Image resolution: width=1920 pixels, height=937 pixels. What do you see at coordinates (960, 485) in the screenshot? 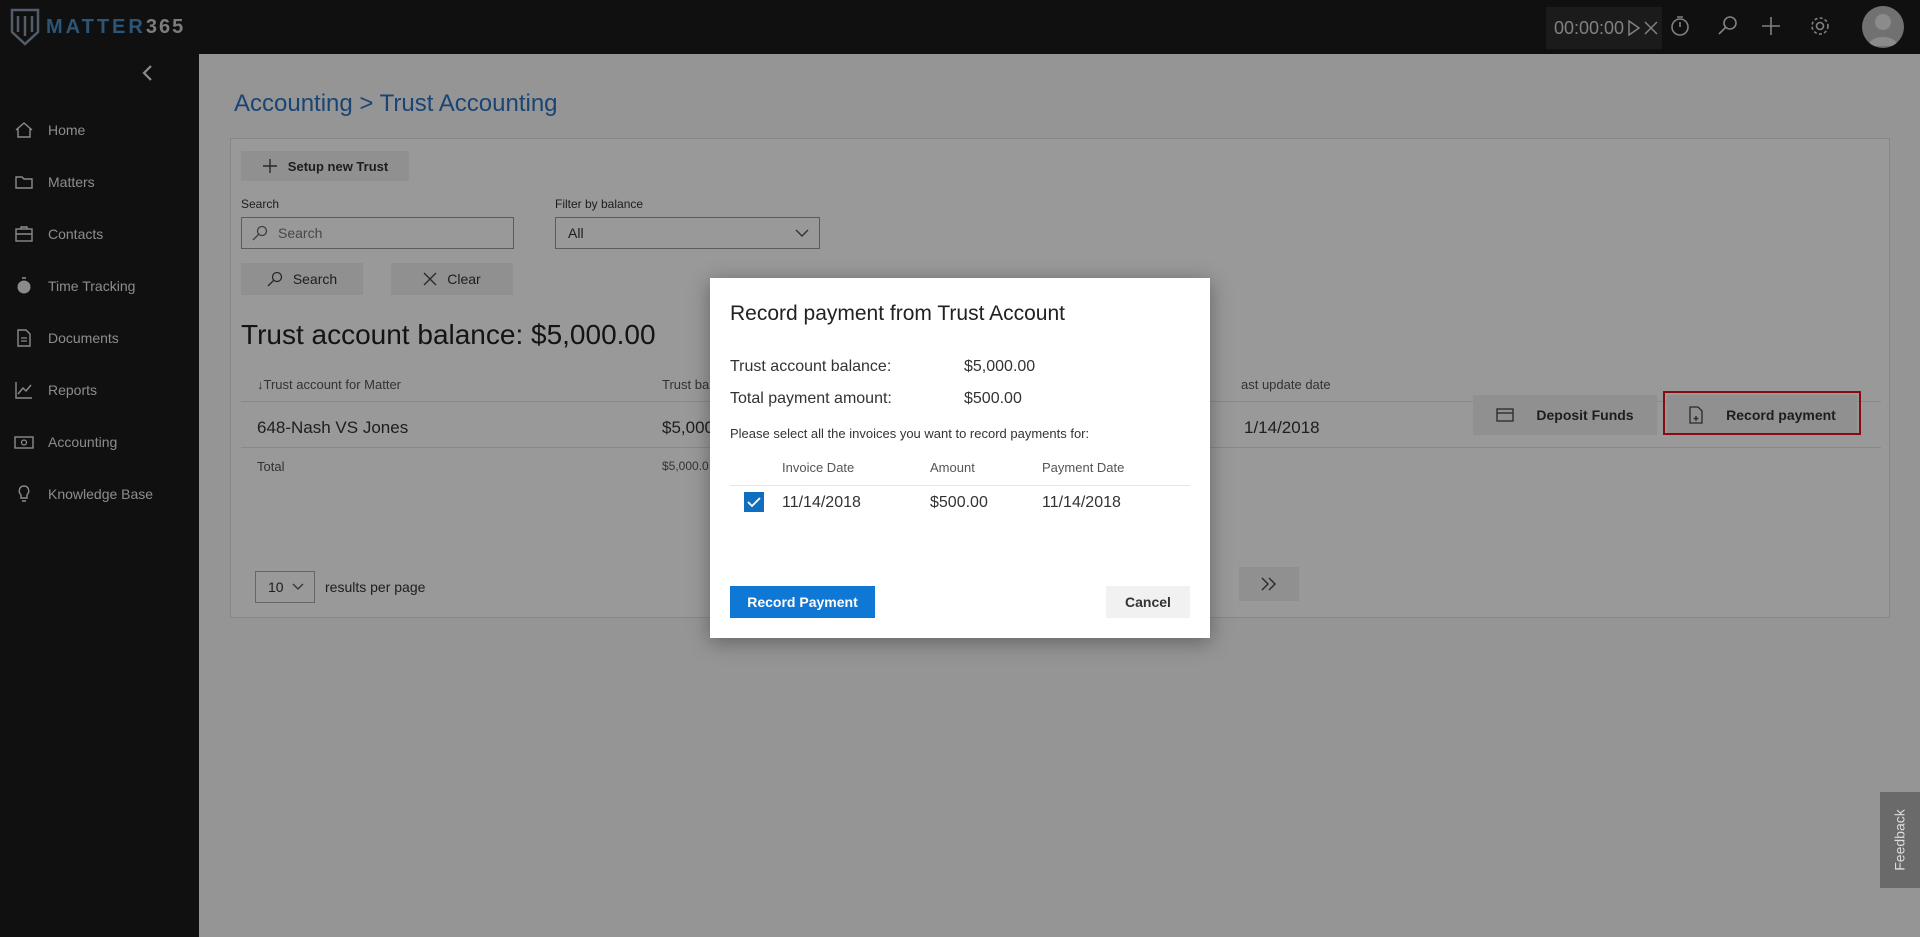
I see `divider` at bounding box center [960, 485].